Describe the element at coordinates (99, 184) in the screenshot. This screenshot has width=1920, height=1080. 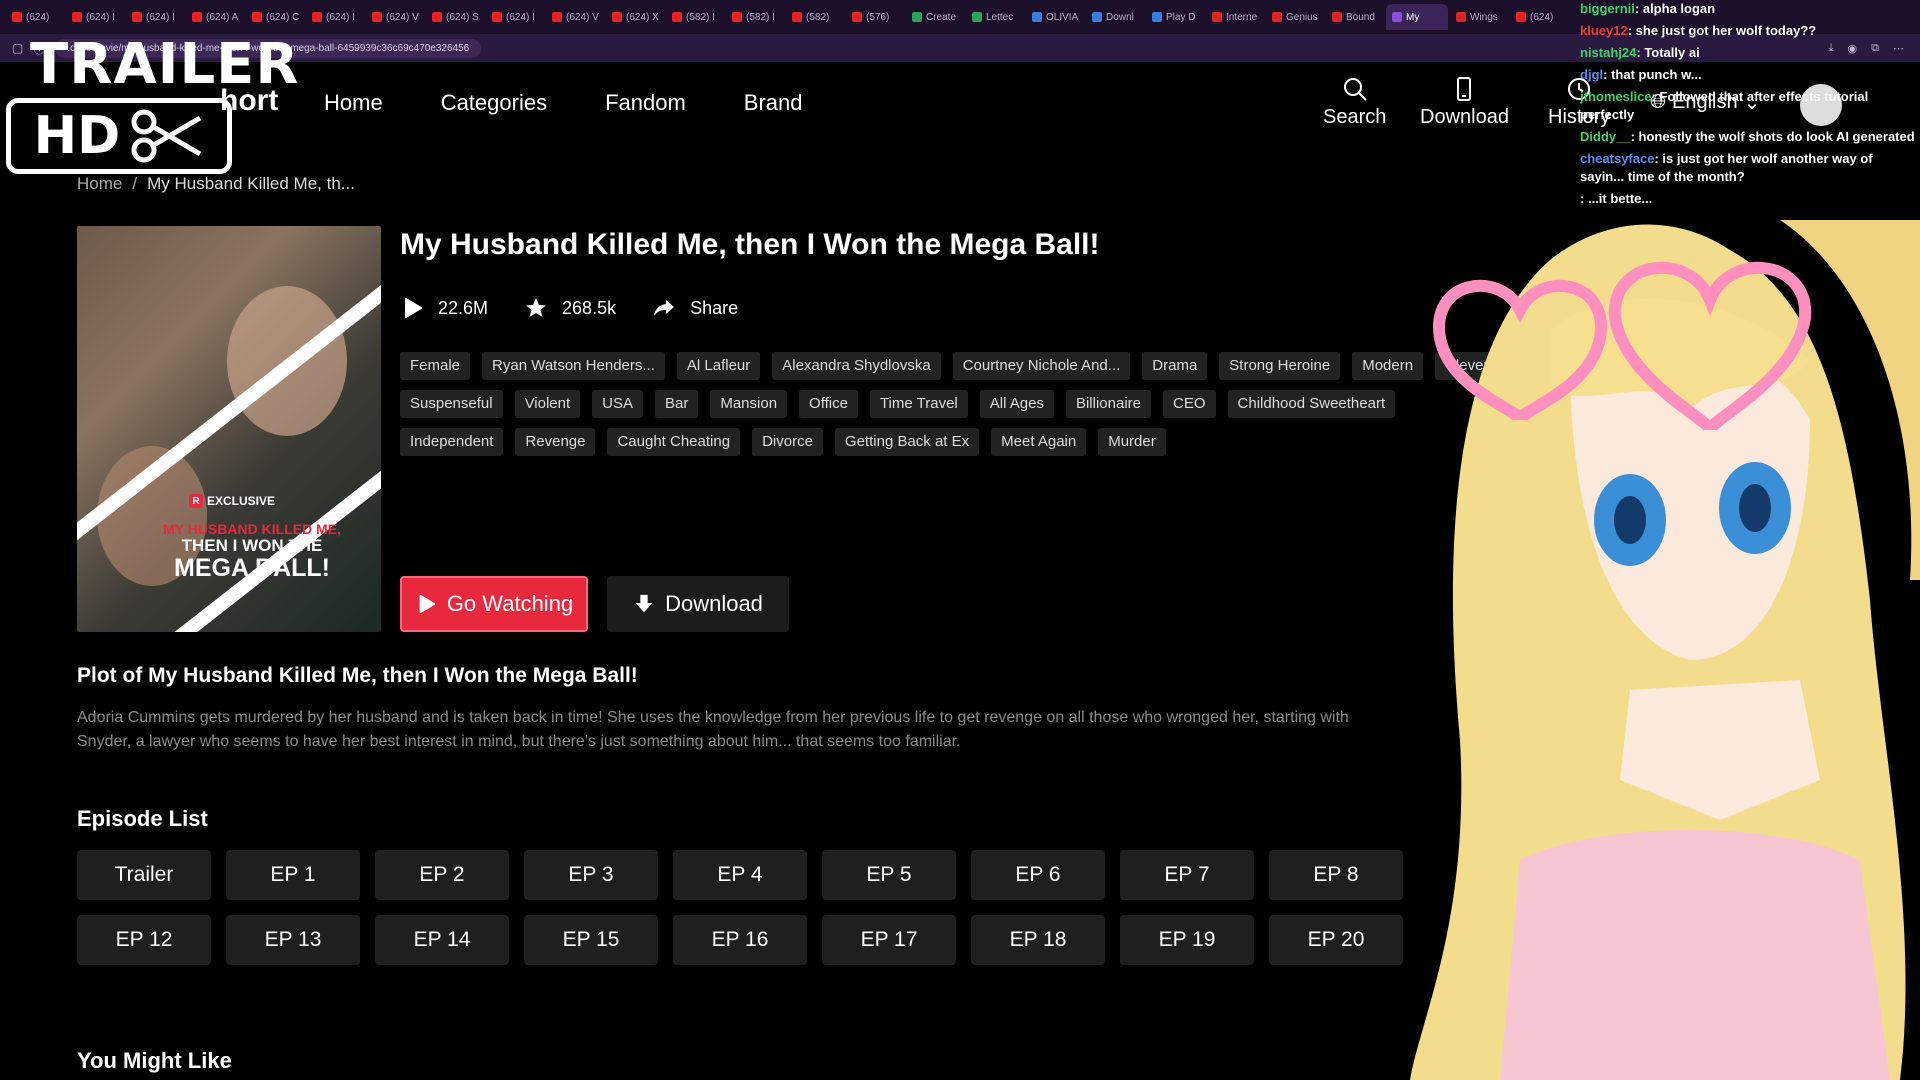
I see `breadcrumb-home: Home` at that location.